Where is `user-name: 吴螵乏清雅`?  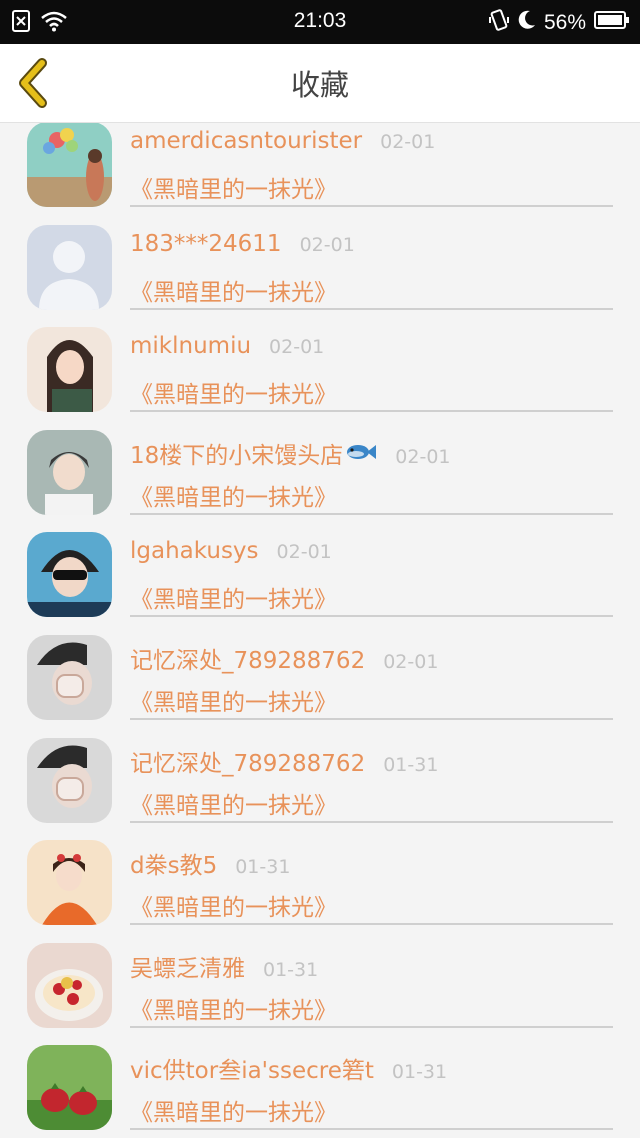 user-name: 吴螵乏清雅 is located at coordinates (187, 966).